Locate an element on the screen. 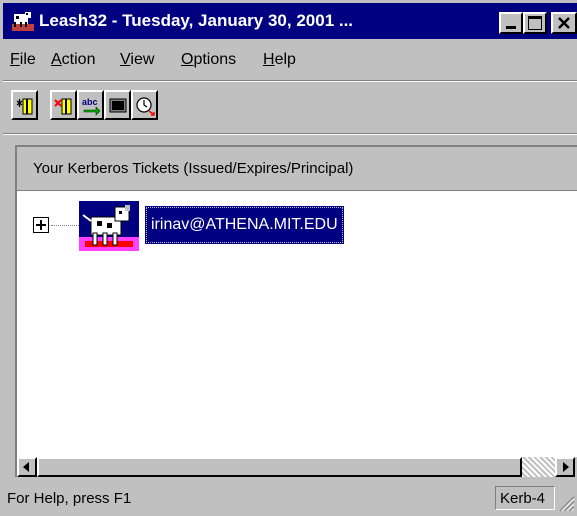 The width and height of the screenshot is (577, 516). scroll-track is located at coordinates (538, 467).